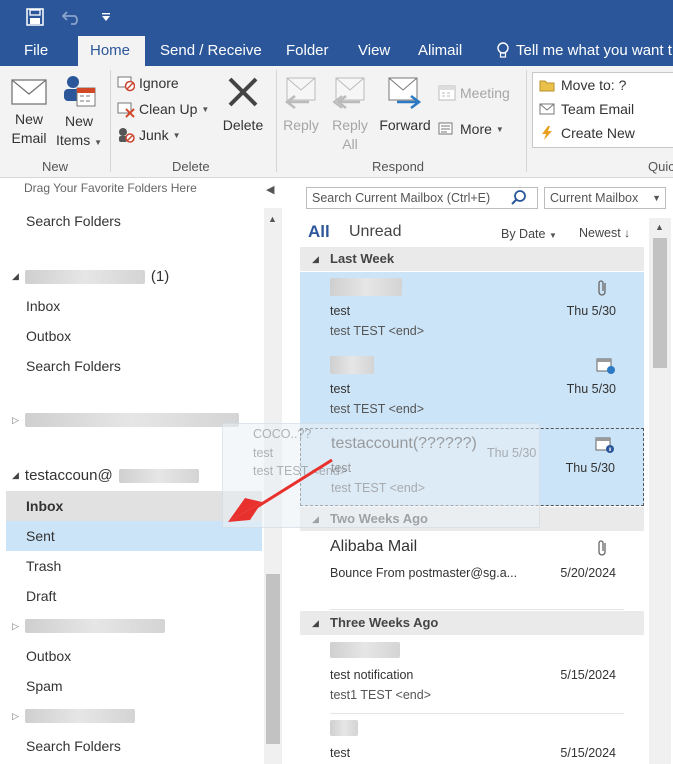  I want to click on sort-order-toggle: Newest ↓, so click(604, 233).